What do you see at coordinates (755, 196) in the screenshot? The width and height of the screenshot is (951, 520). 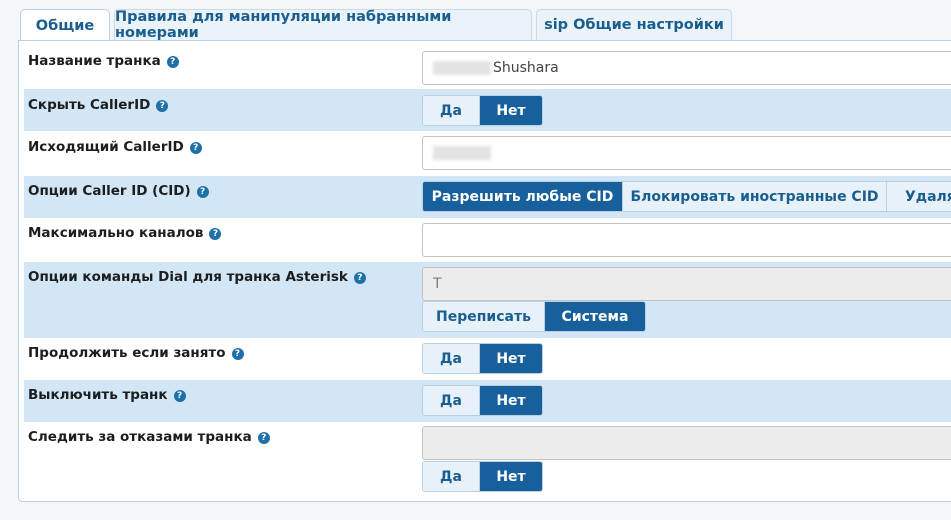 I see `cid-block-foreign-button: Блокировать иностранные CID` at bounding box center [755, 196].